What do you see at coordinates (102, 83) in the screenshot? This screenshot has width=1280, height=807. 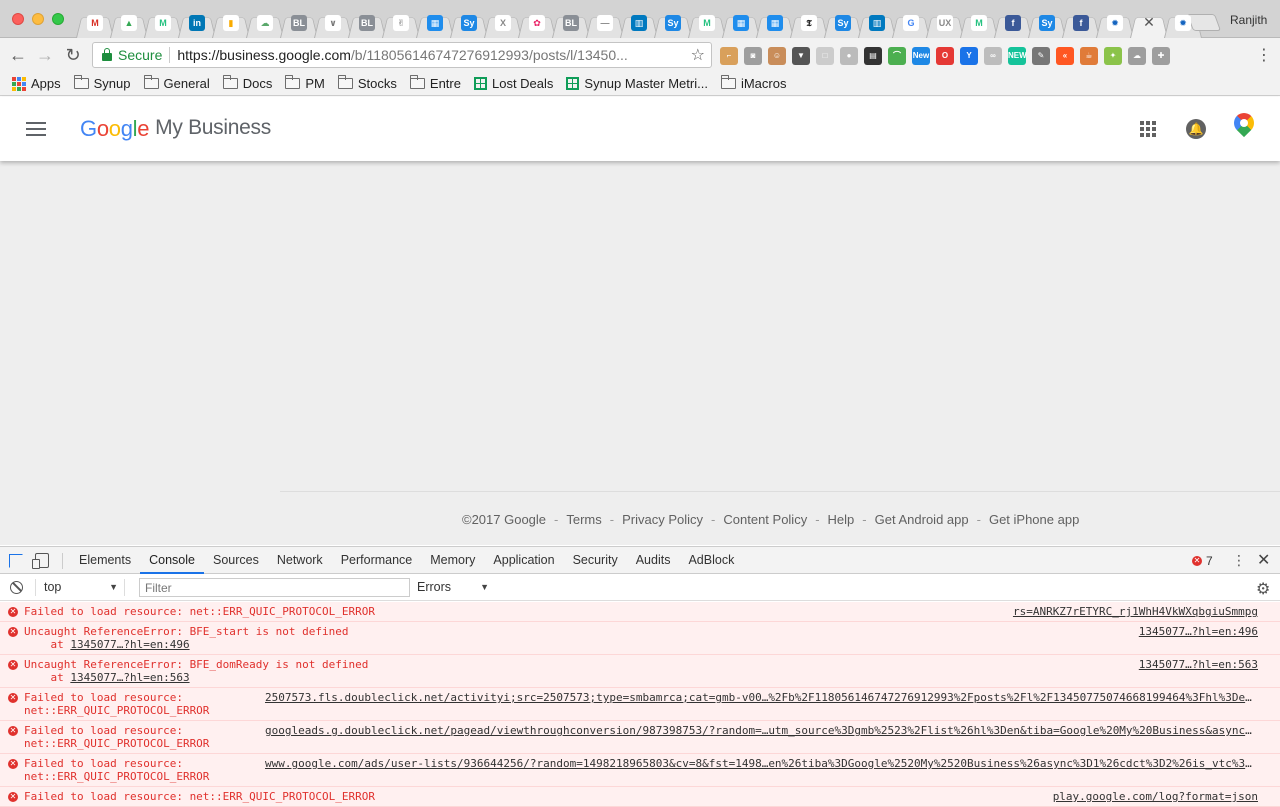 I see `bookmark-synup: Synup` at bounding box center [102, 83].